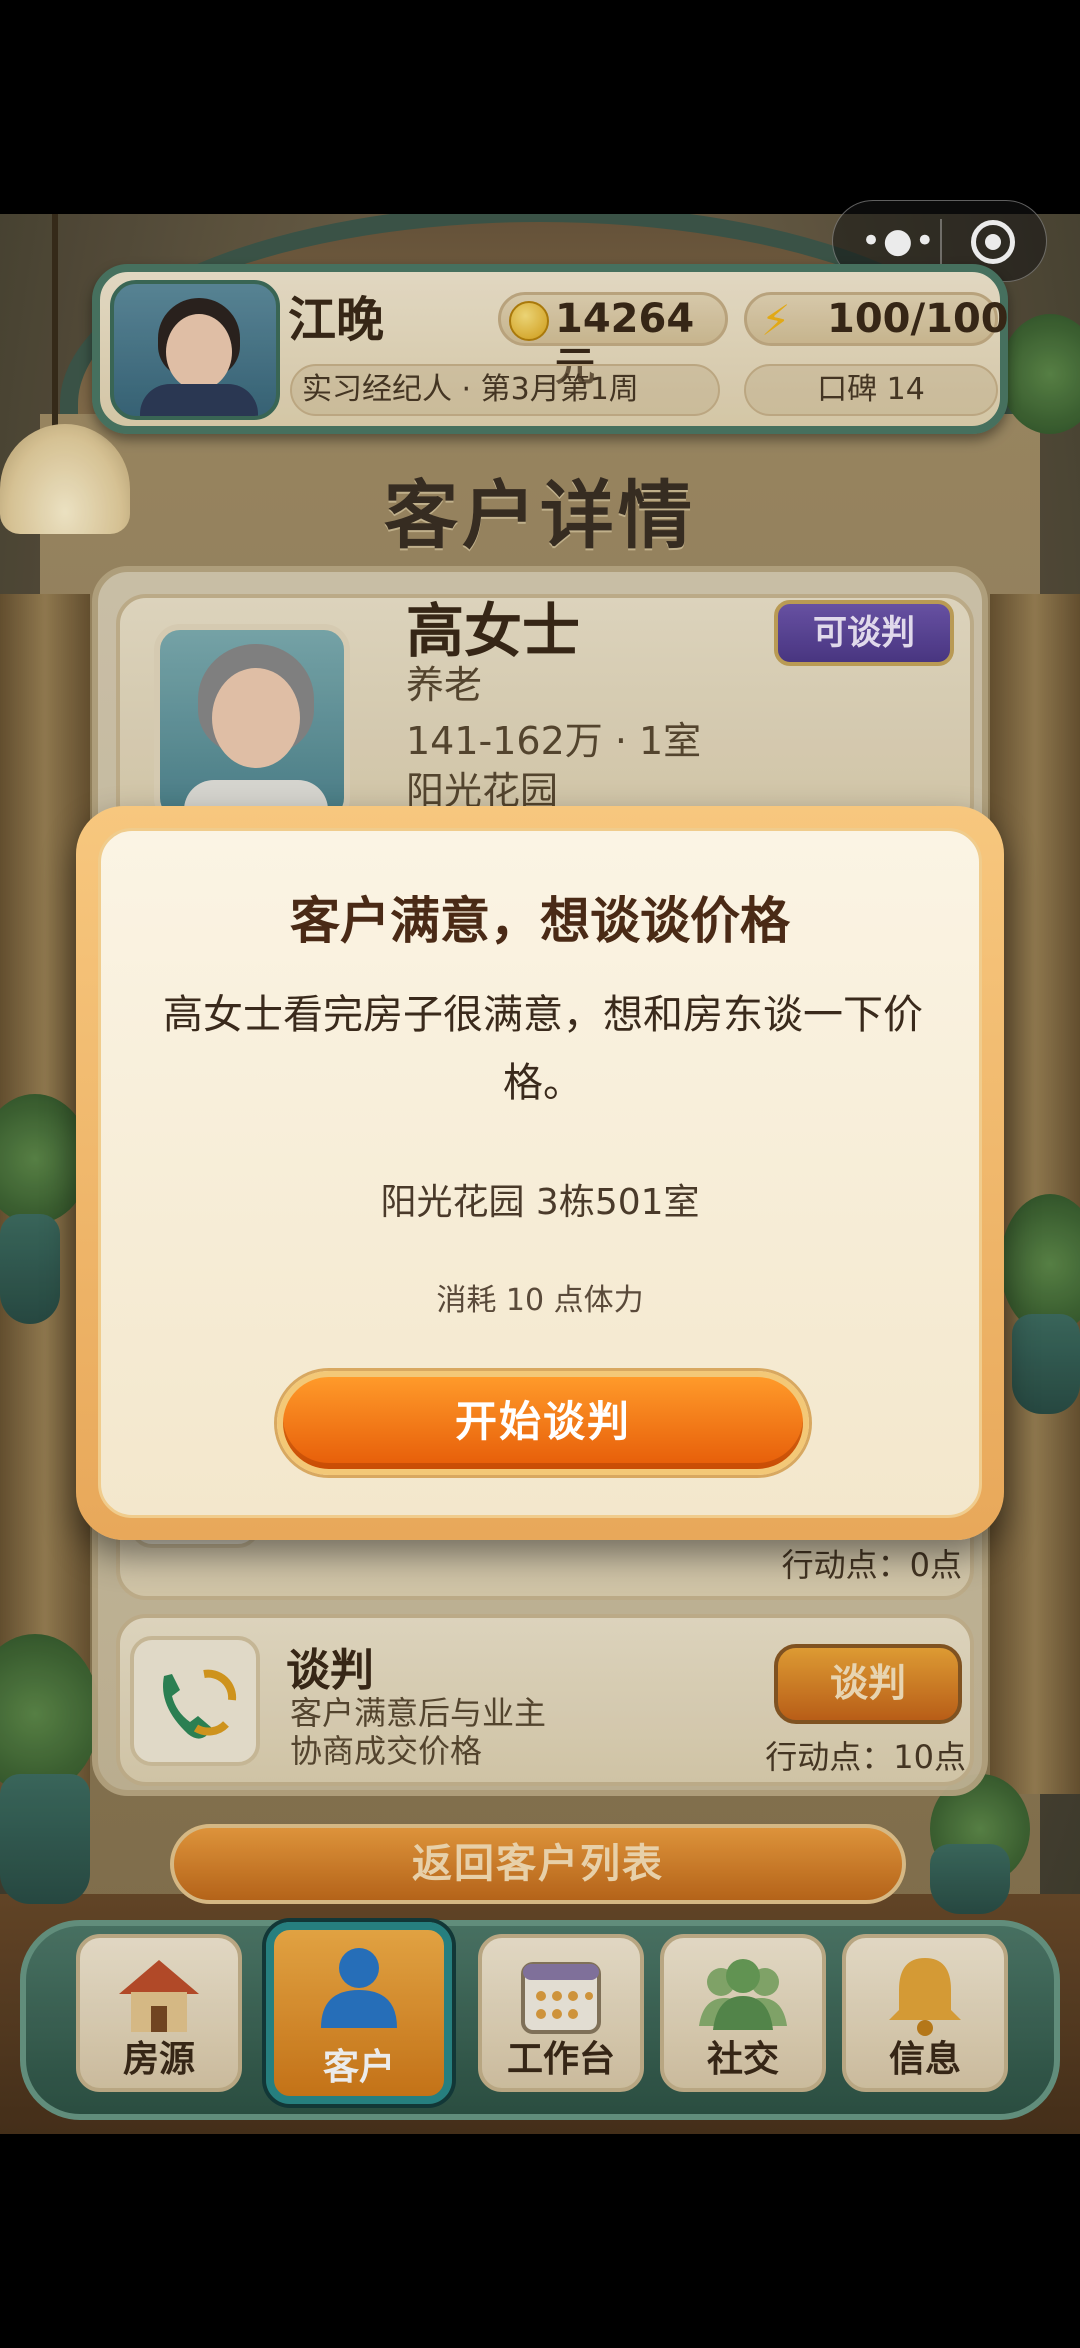  Describe the element at coordinates (540, 1202) in the screenshot. I see `dialog-address: 阳光花园 3栋501室` at that location.